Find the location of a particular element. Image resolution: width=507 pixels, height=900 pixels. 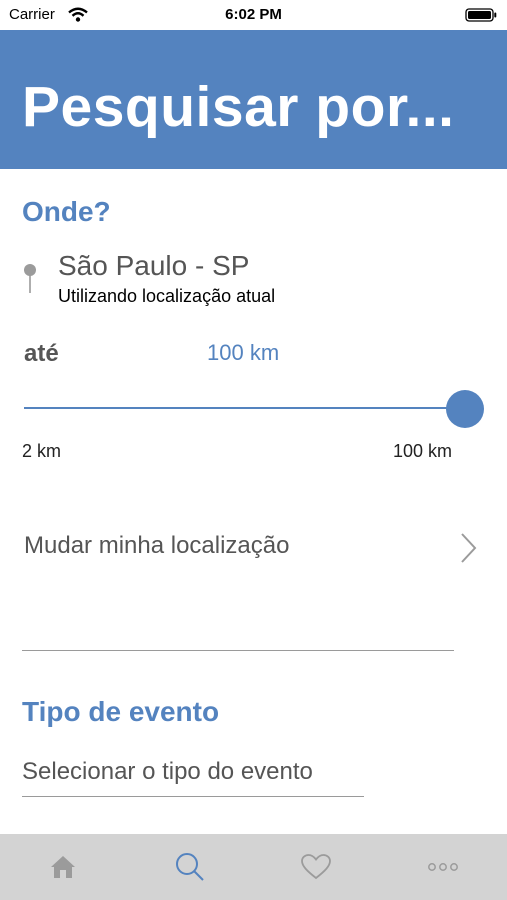

where-heading: Onde? is located at coordinates (66, 211).